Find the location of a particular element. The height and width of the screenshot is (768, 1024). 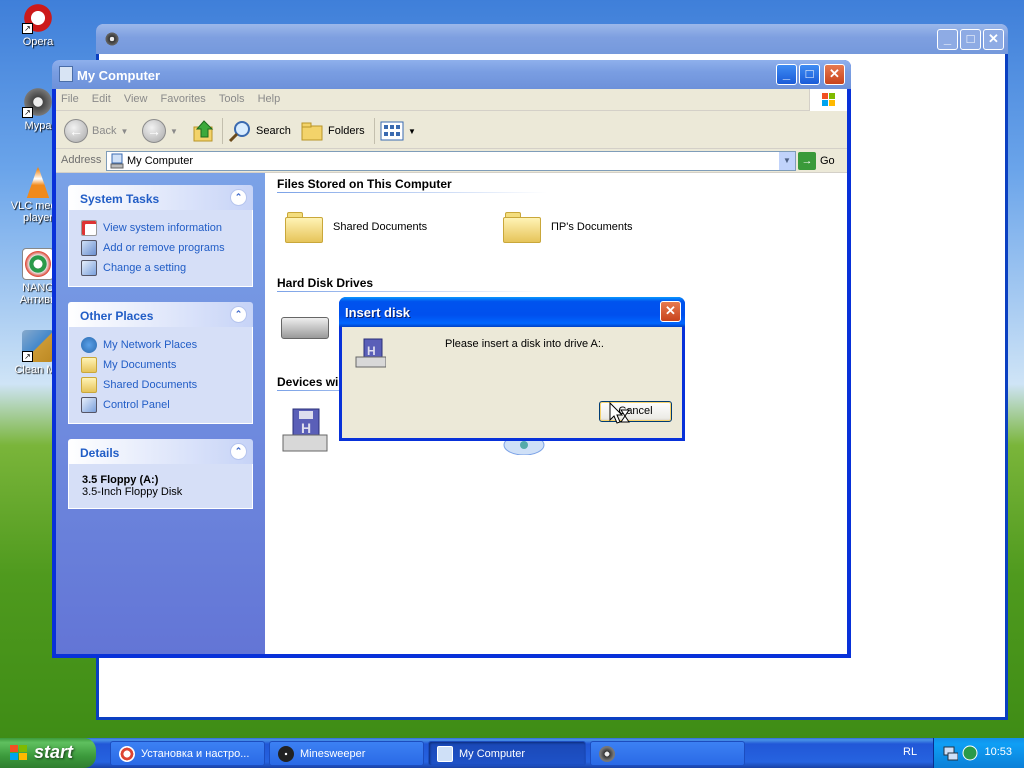

opera-icon: ↗ is located at coordinates (38, 18).